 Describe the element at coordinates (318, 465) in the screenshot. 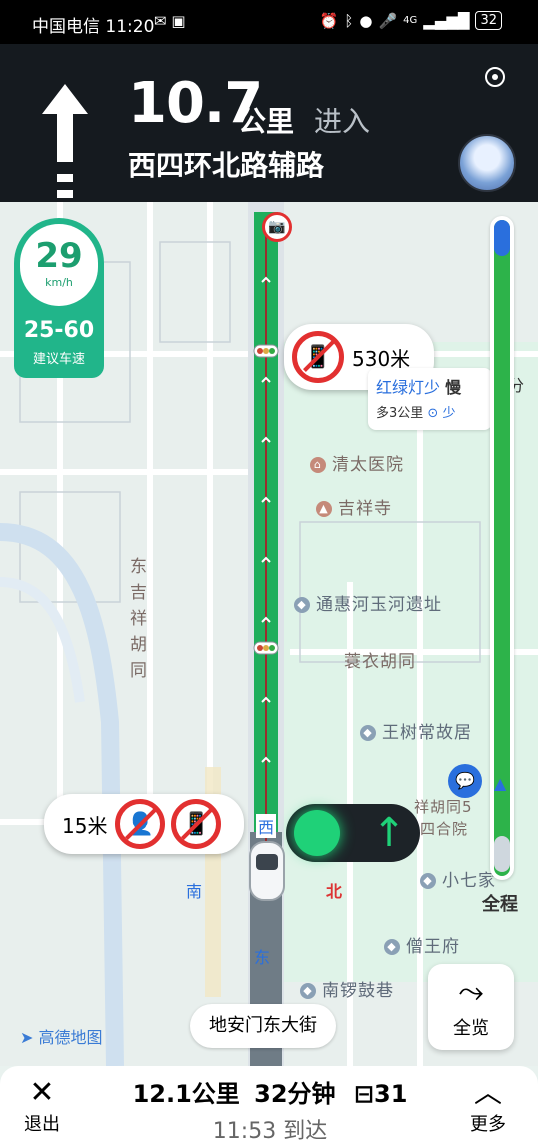

I see `hospital-icon: ⌂` at that location.